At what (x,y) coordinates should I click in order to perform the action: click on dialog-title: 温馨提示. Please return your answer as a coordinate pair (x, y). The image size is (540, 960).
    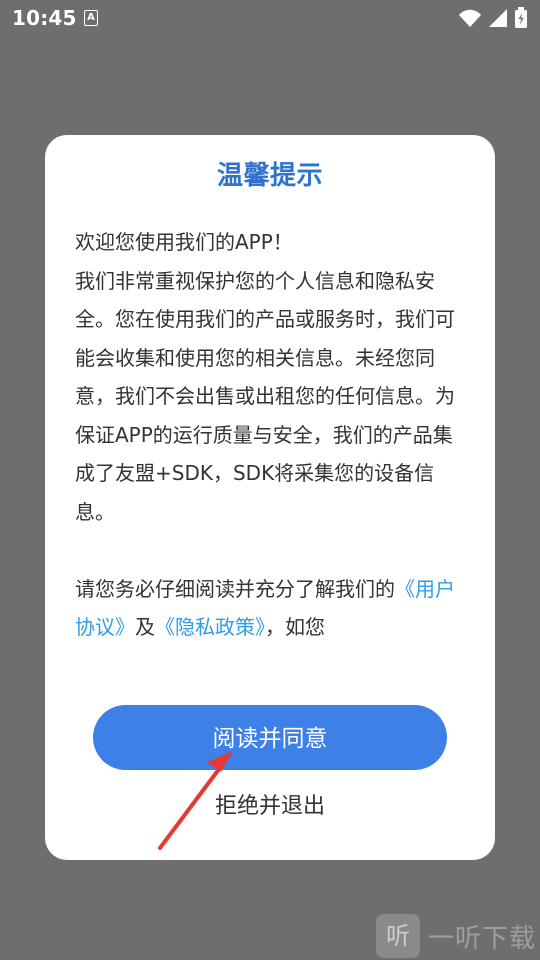
    Looking at the image, I should click on (269, 176).